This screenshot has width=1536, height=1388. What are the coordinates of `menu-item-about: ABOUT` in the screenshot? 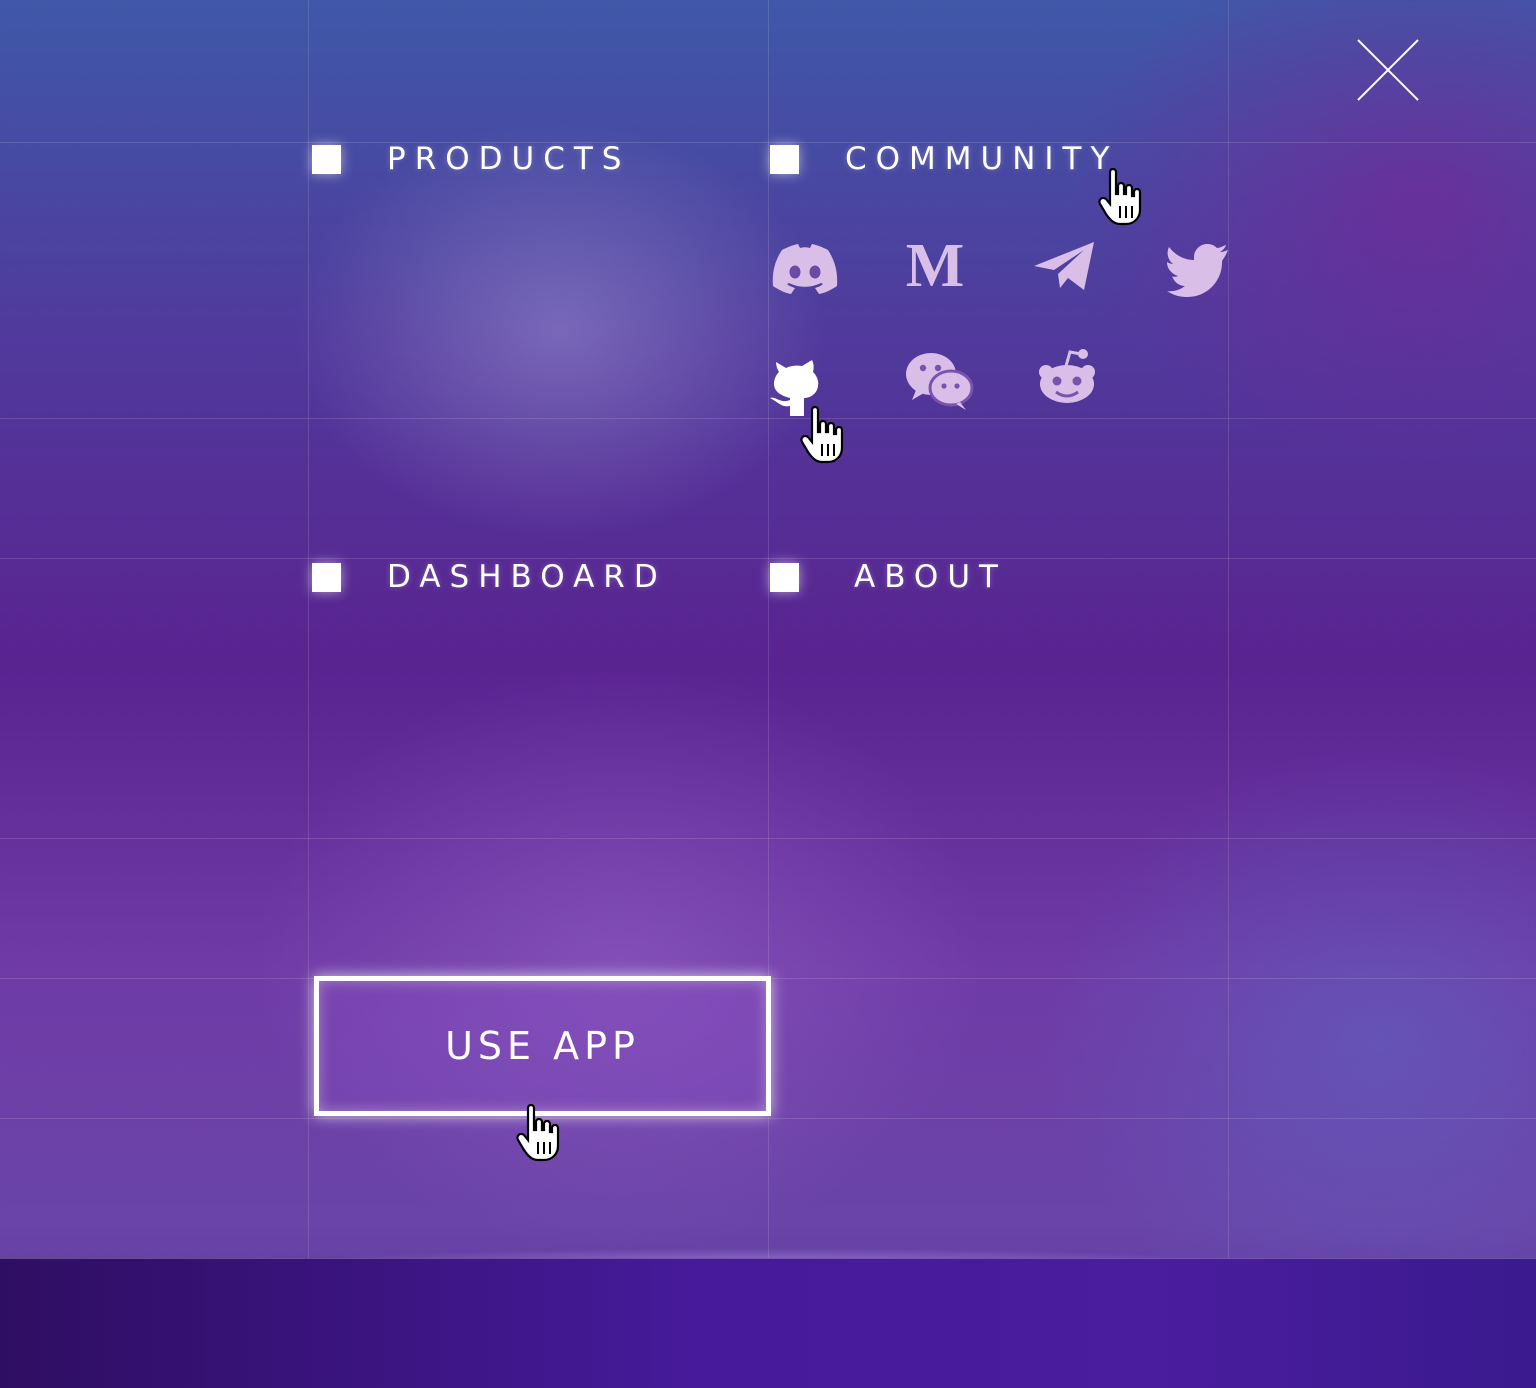 It's located at (888, 577).